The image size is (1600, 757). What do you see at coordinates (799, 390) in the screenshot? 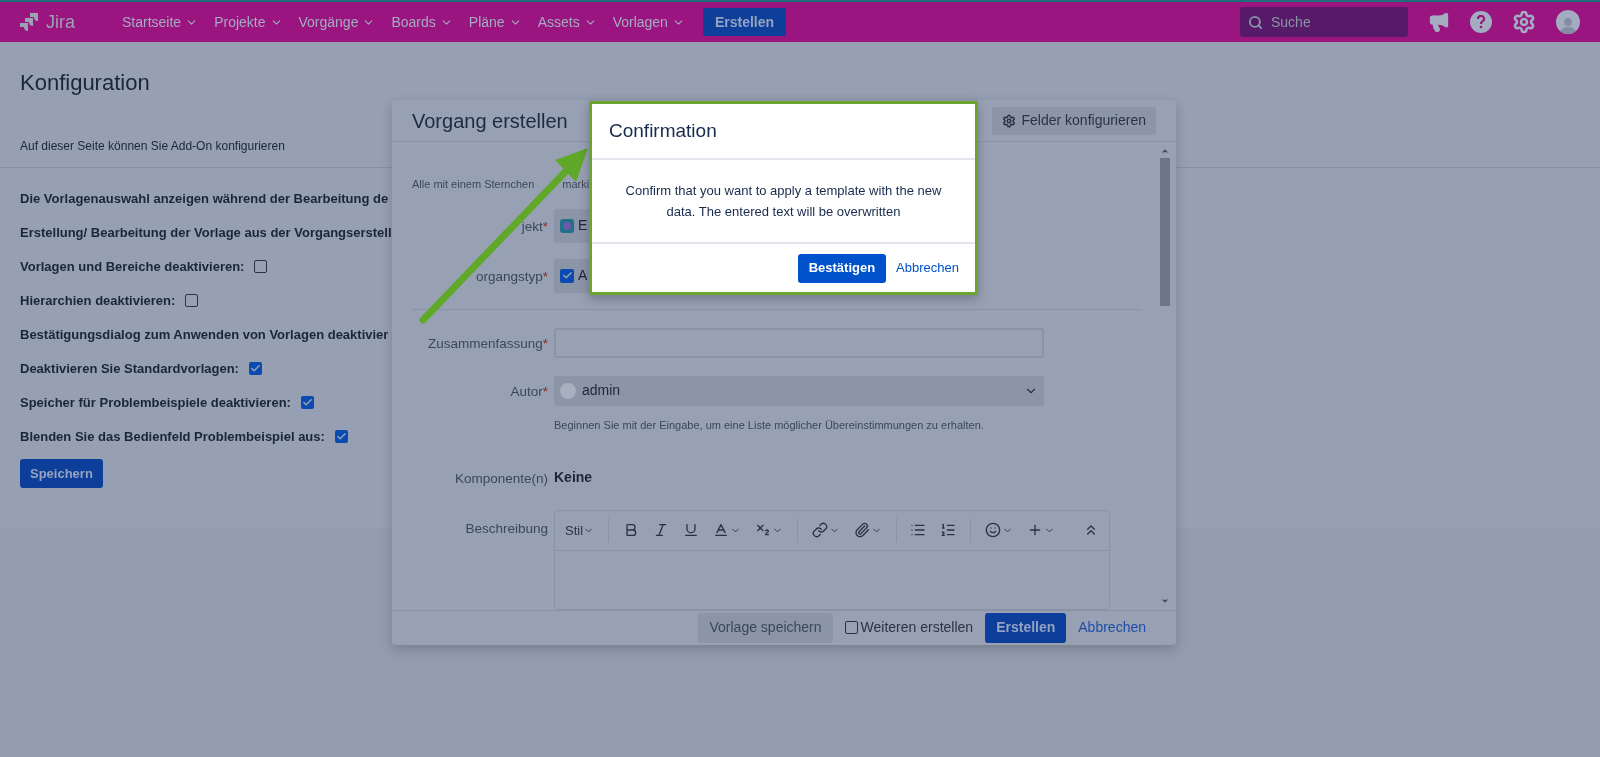
I see `author-select: admin` at bounding box center [799, 390].